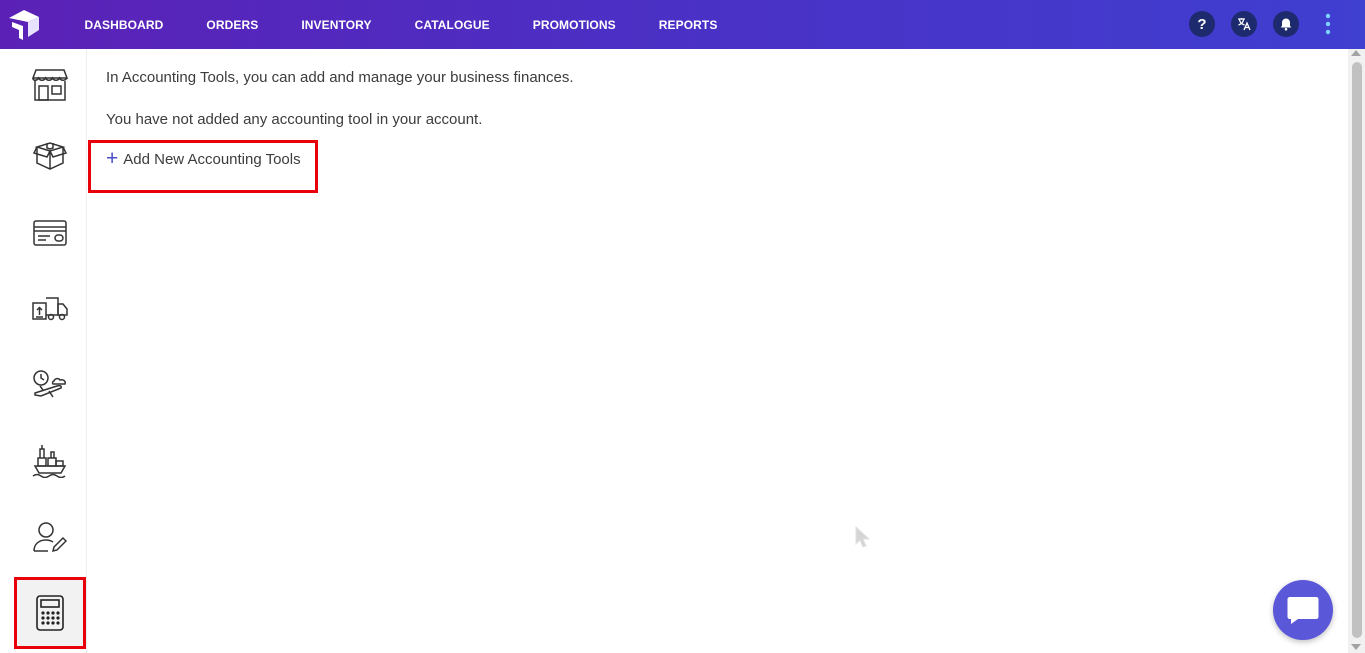 The image size is (1365, 653). I want to click on sidebar-item-users, so click(50, 537).